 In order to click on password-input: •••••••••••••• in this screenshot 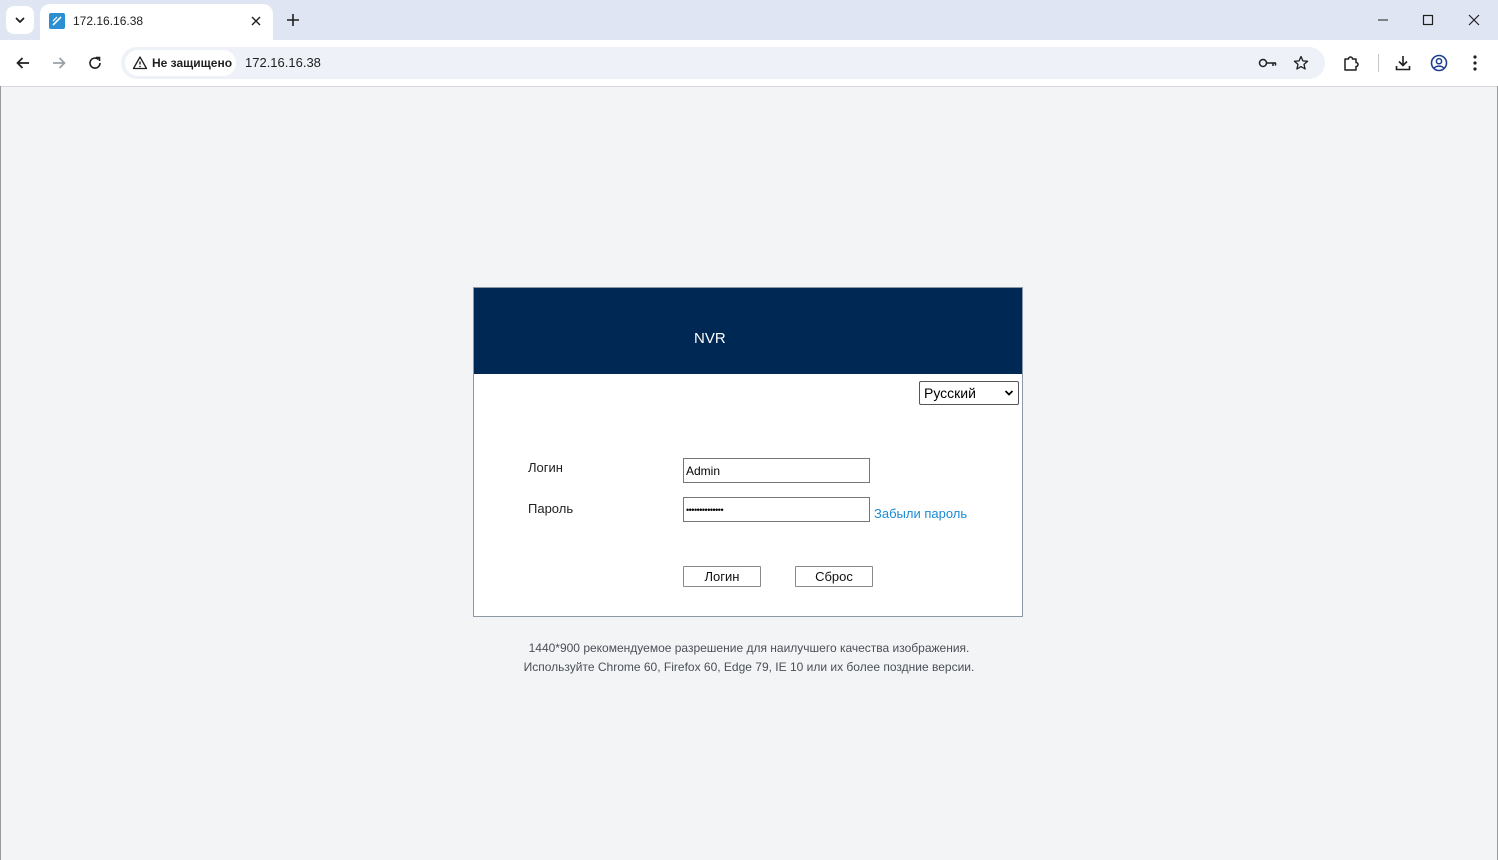, I will do `click(776, 509)`.